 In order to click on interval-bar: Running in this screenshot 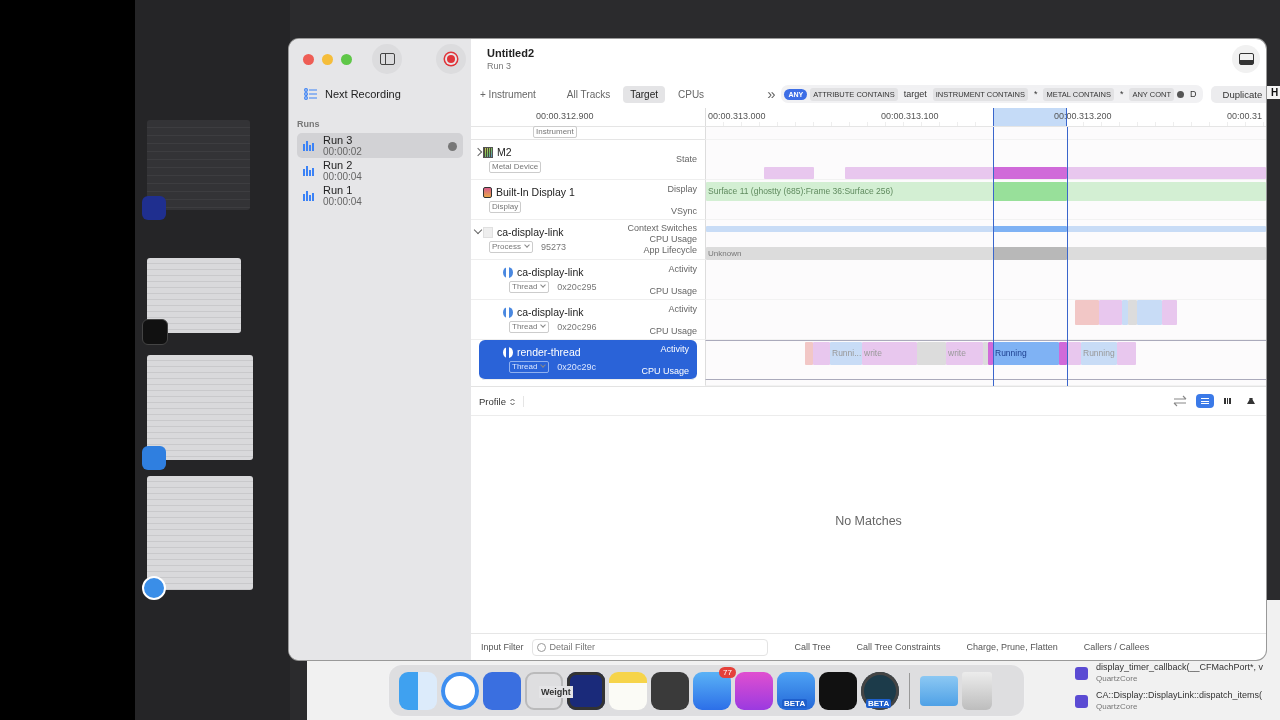, I will do `click(1026, 353)`.